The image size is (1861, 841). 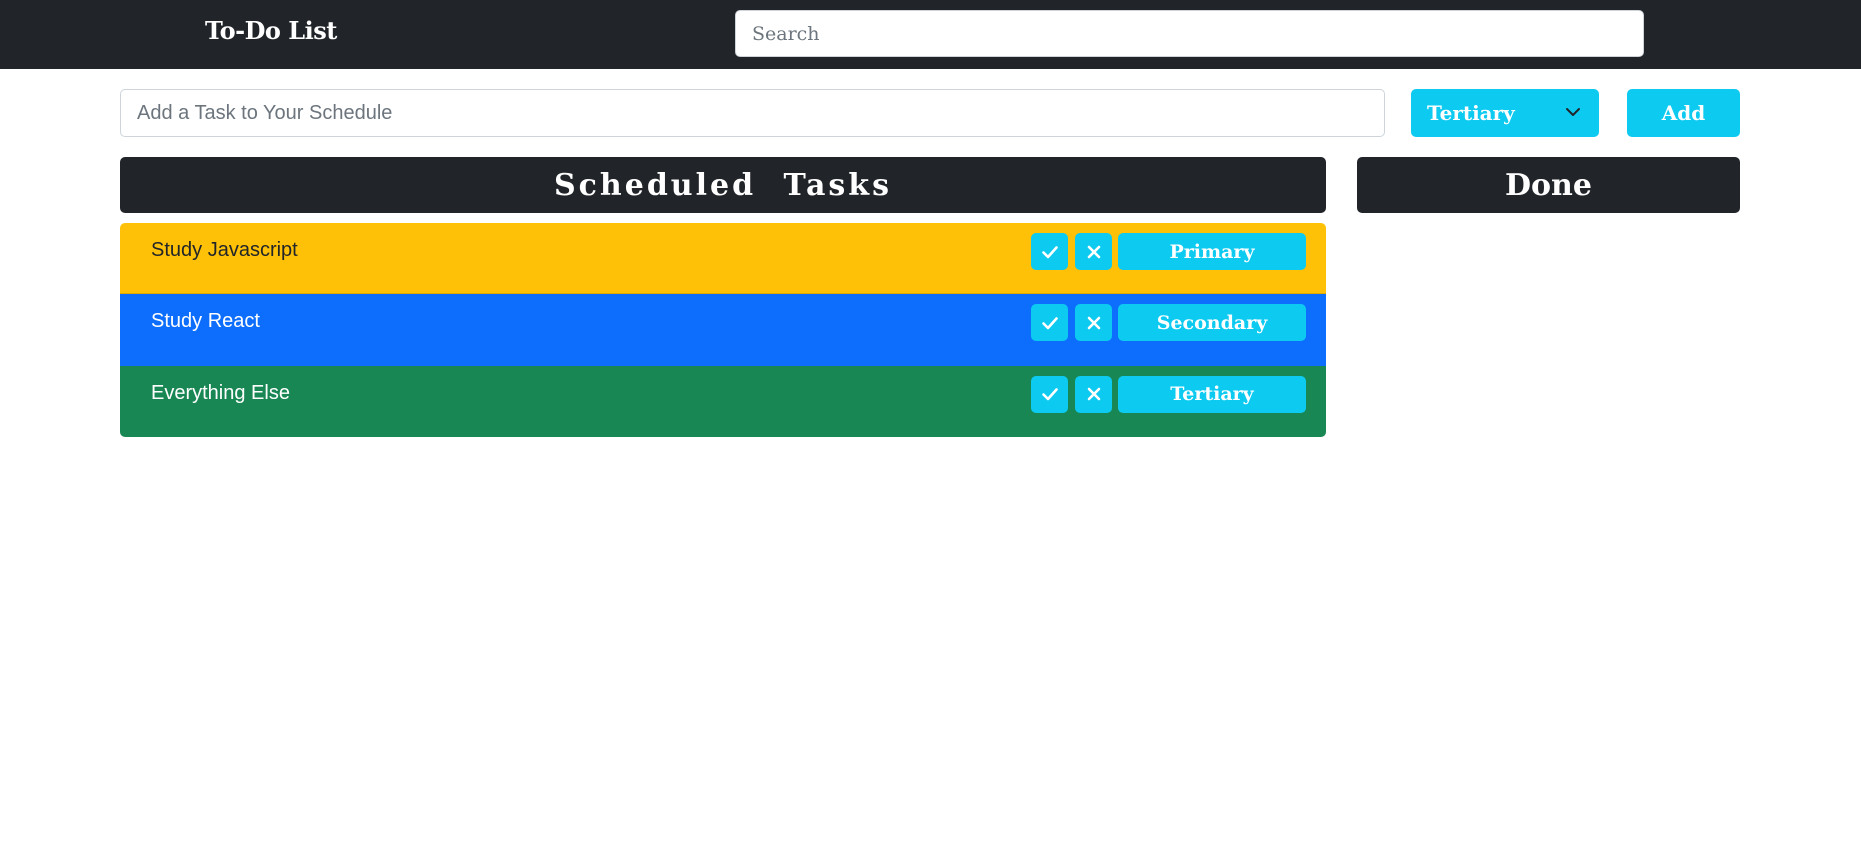 I want to click on task-priority-button: Secondary, so click(x=1212, y=323).